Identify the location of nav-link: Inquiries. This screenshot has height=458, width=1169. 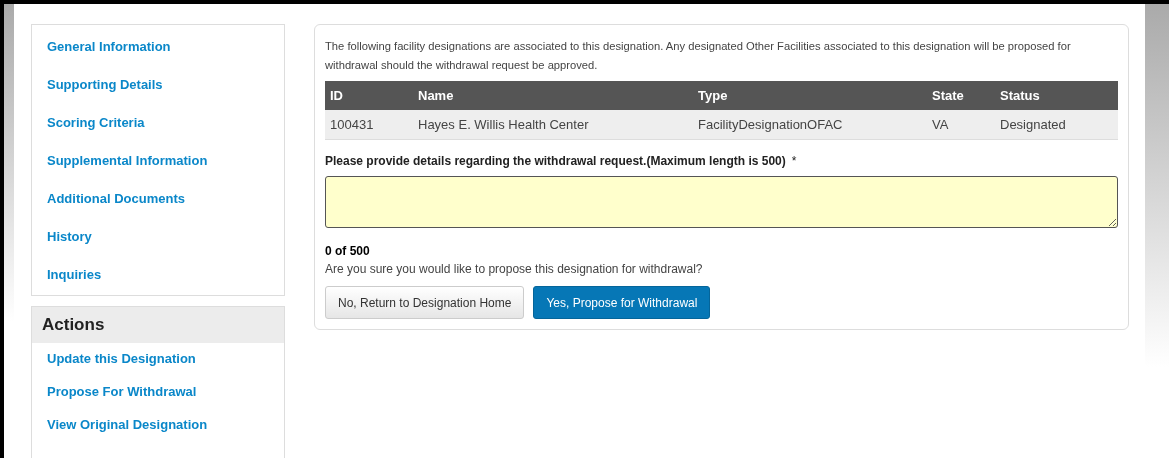
(158, 276).